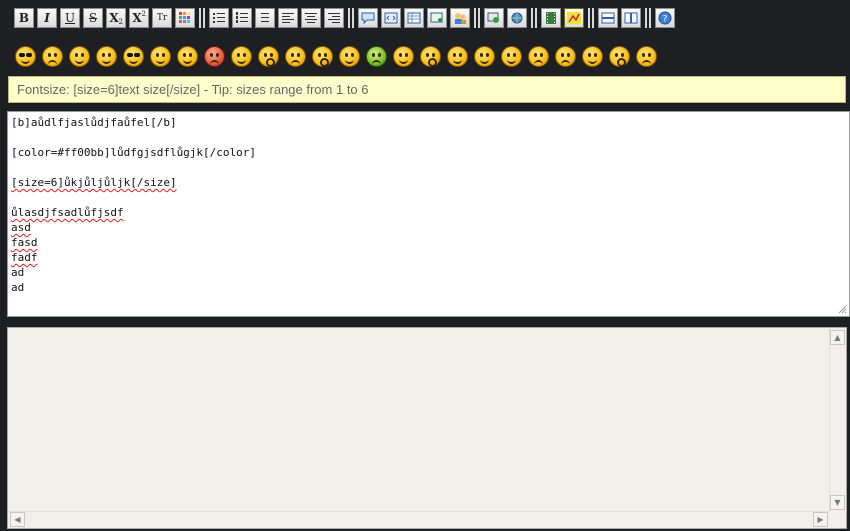 Image resolution: width=850 pixels, height=531 pixels. I want to click on confused-smiley-icon, so click(295, 56).